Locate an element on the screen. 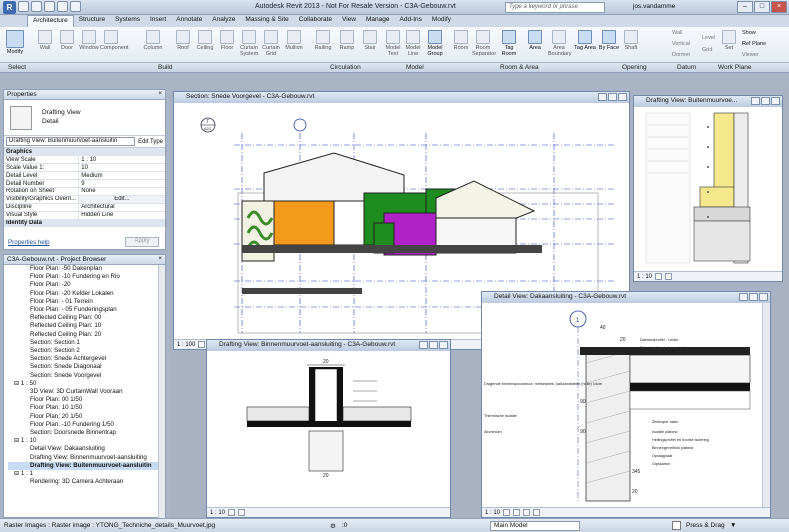 This screenshot has width=789, height=532. roof-structure is located at coordinates (690, 387).